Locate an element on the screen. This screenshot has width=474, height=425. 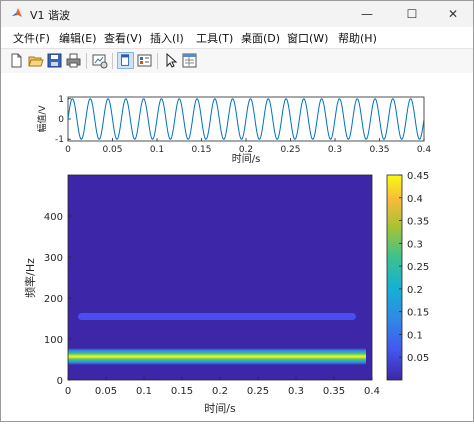
colorbar-tick-label: 0.25 is located at coordinates (418, 267).